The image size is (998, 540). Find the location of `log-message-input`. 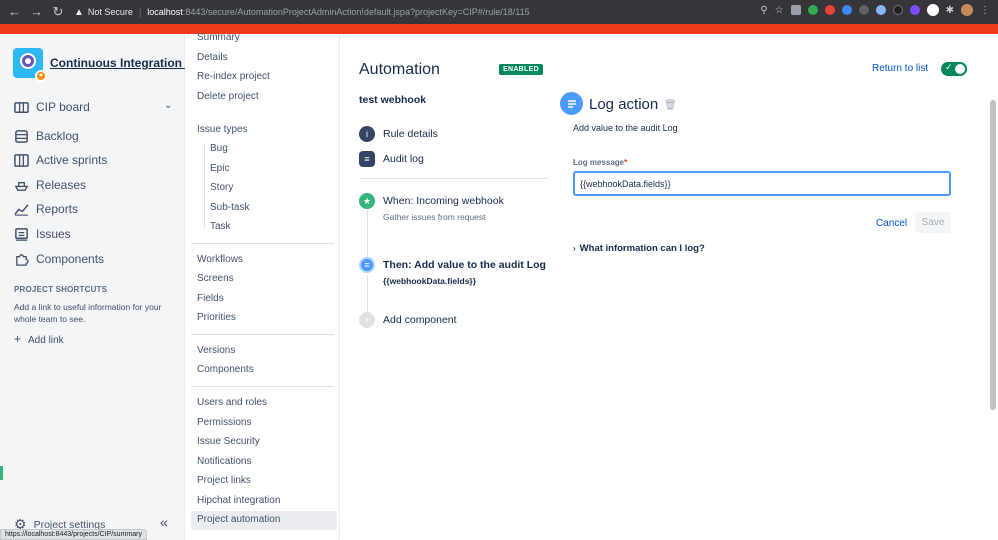

log-message-input is located at coordinates (762, 183).